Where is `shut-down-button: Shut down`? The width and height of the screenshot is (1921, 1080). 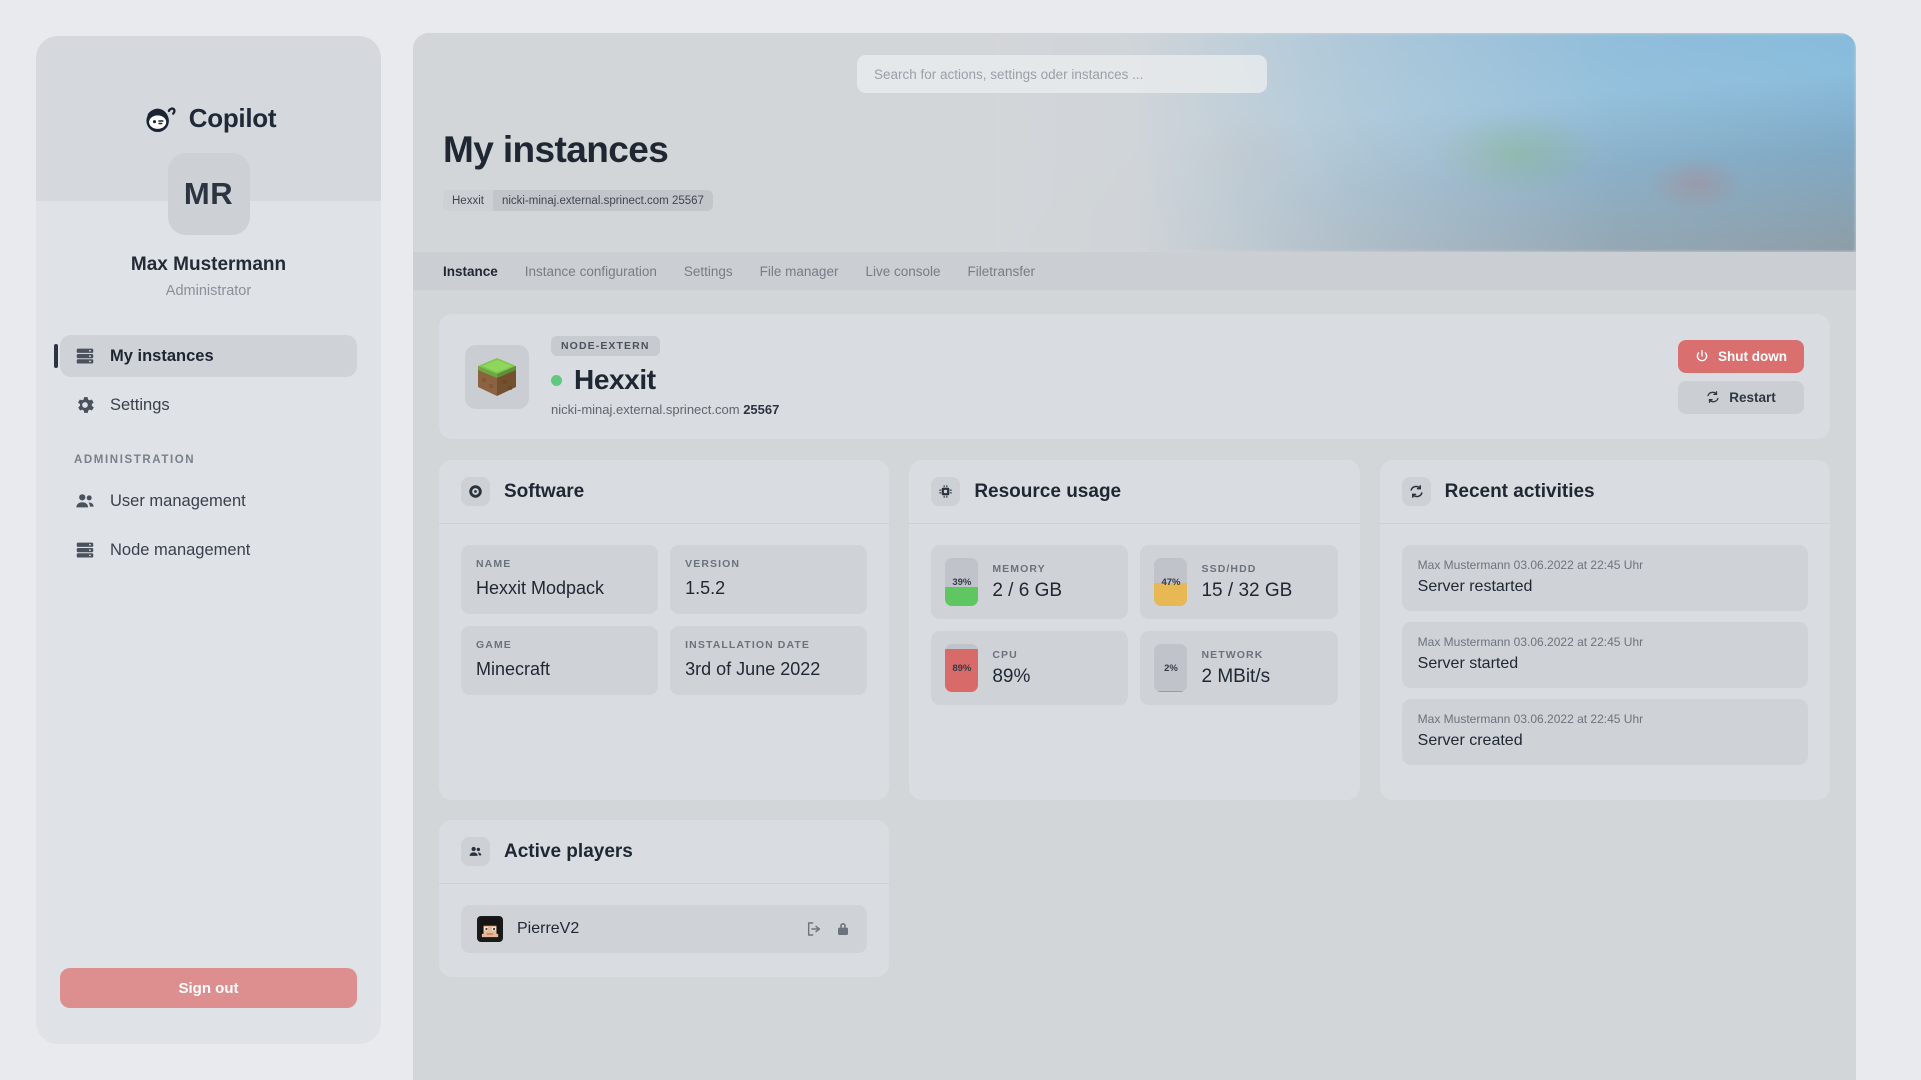 shut-down-button: Shut down is located at coordinates (1741, 356).